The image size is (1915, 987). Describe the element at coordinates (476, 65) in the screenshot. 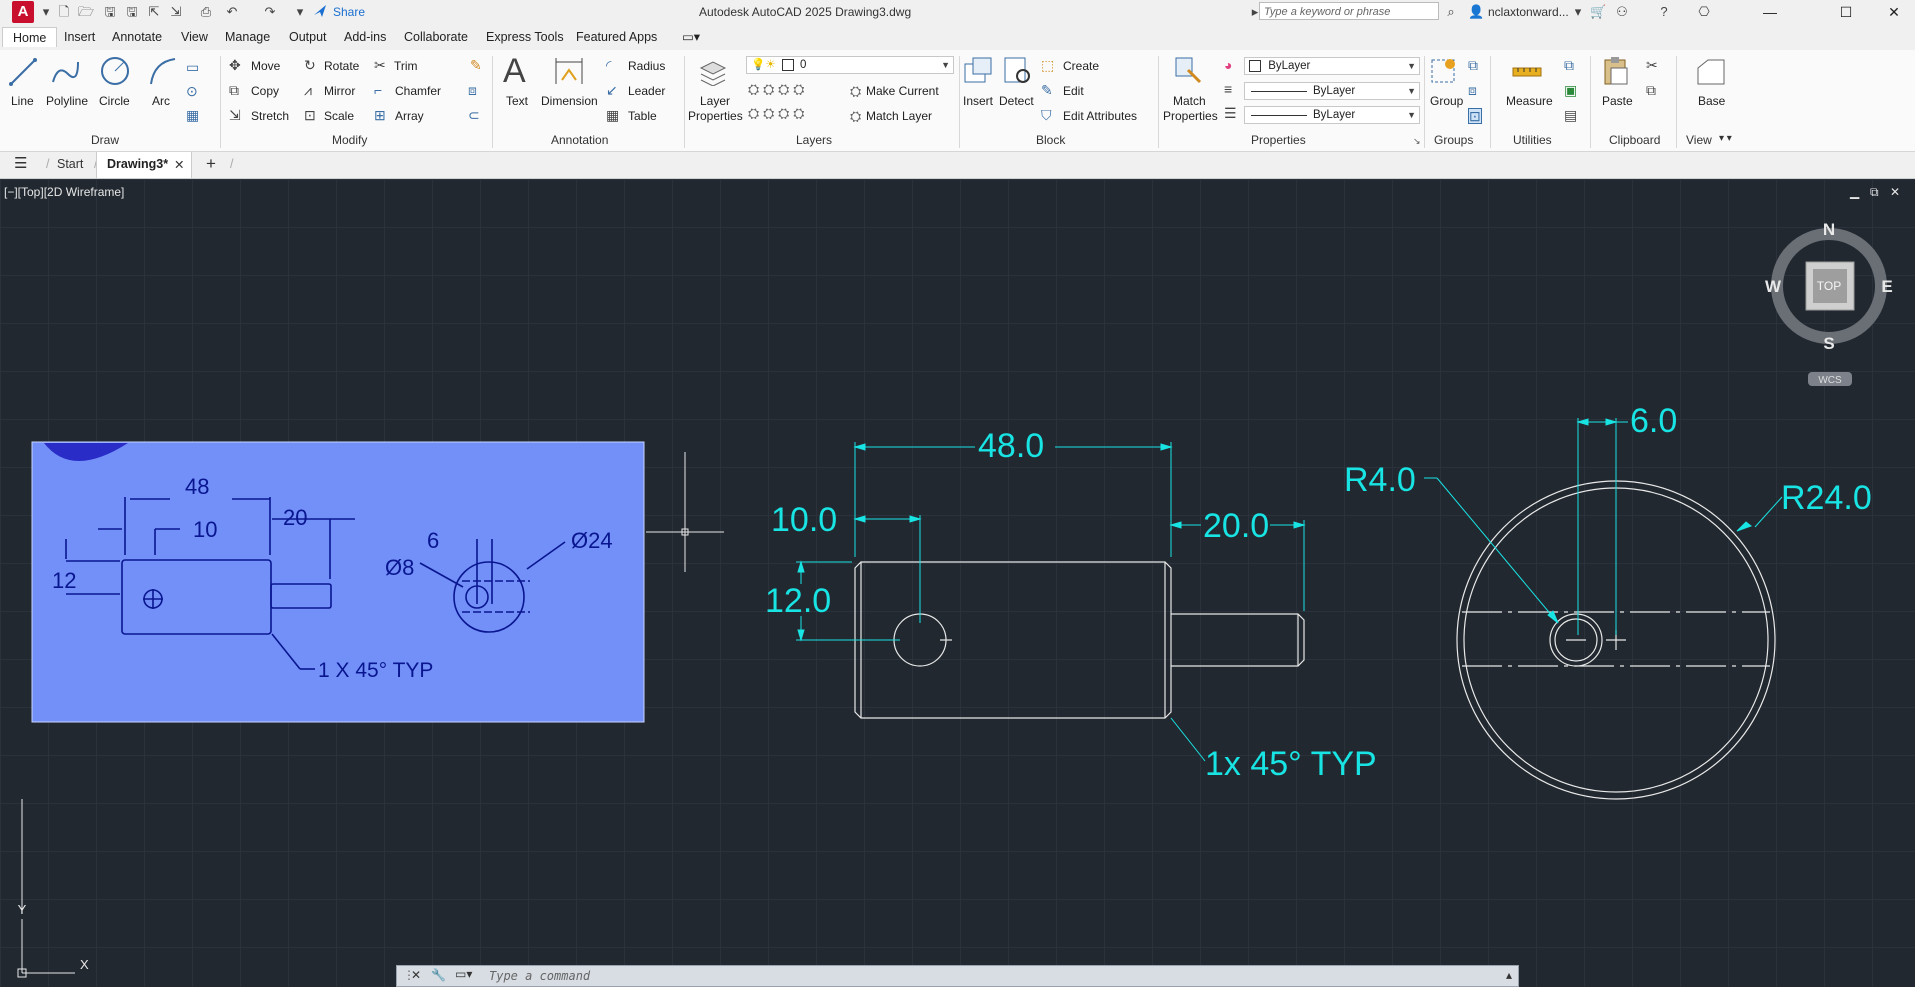

I see `erase-icon: ✎` at that location.